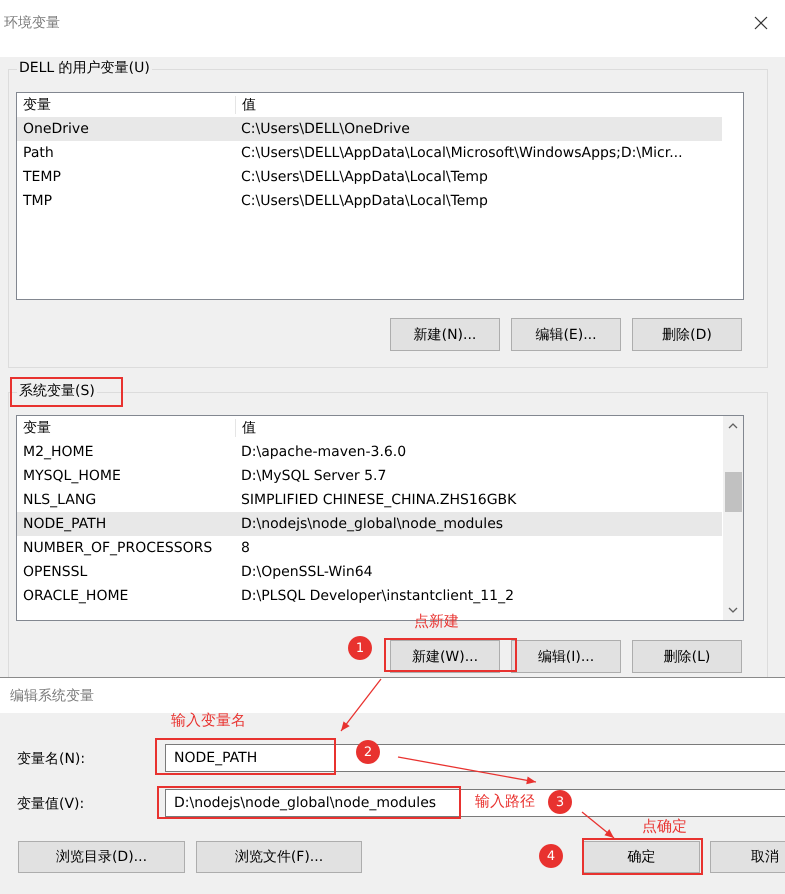 The height and width of the screenshot is (894, 785). I want to click on variable-name: TMP, so click(38, 201).